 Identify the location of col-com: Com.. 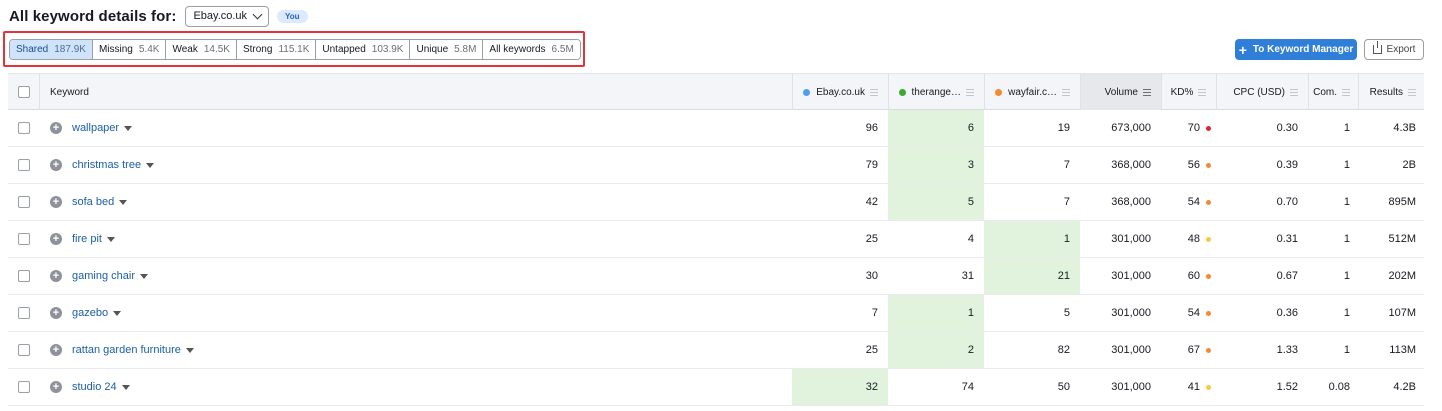
(1333, 92).